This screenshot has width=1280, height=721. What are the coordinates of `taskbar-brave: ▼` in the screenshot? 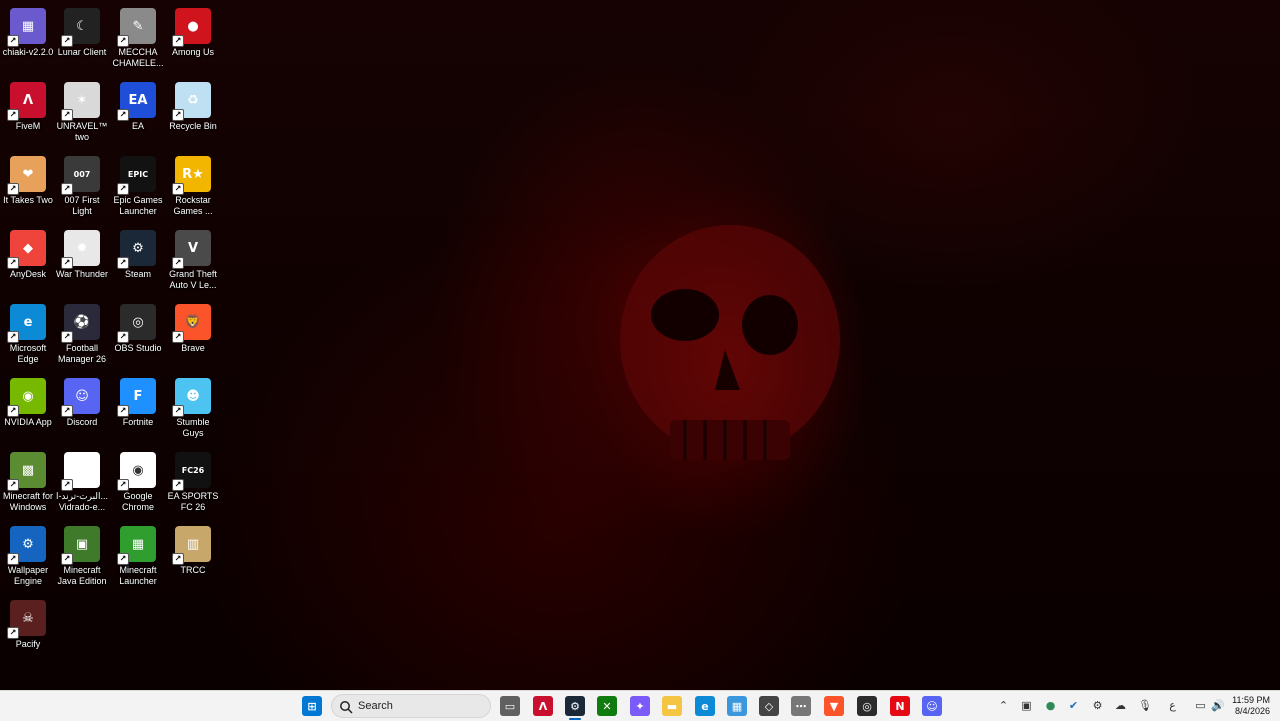 It's located at (834, 706).